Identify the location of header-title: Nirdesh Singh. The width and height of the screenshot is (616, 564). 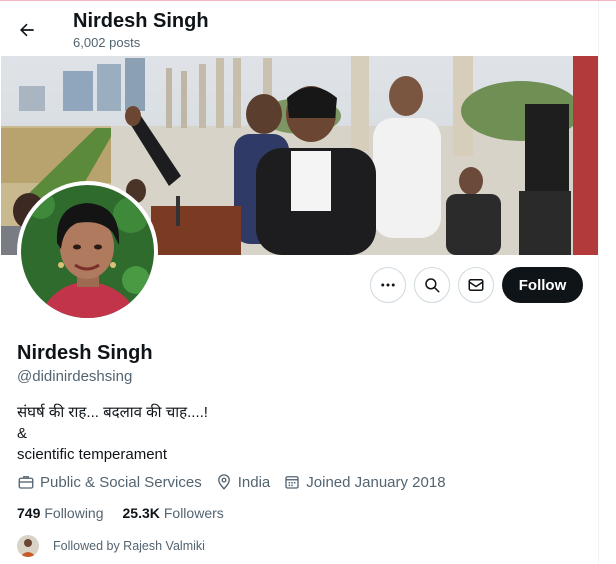
(141, 21).